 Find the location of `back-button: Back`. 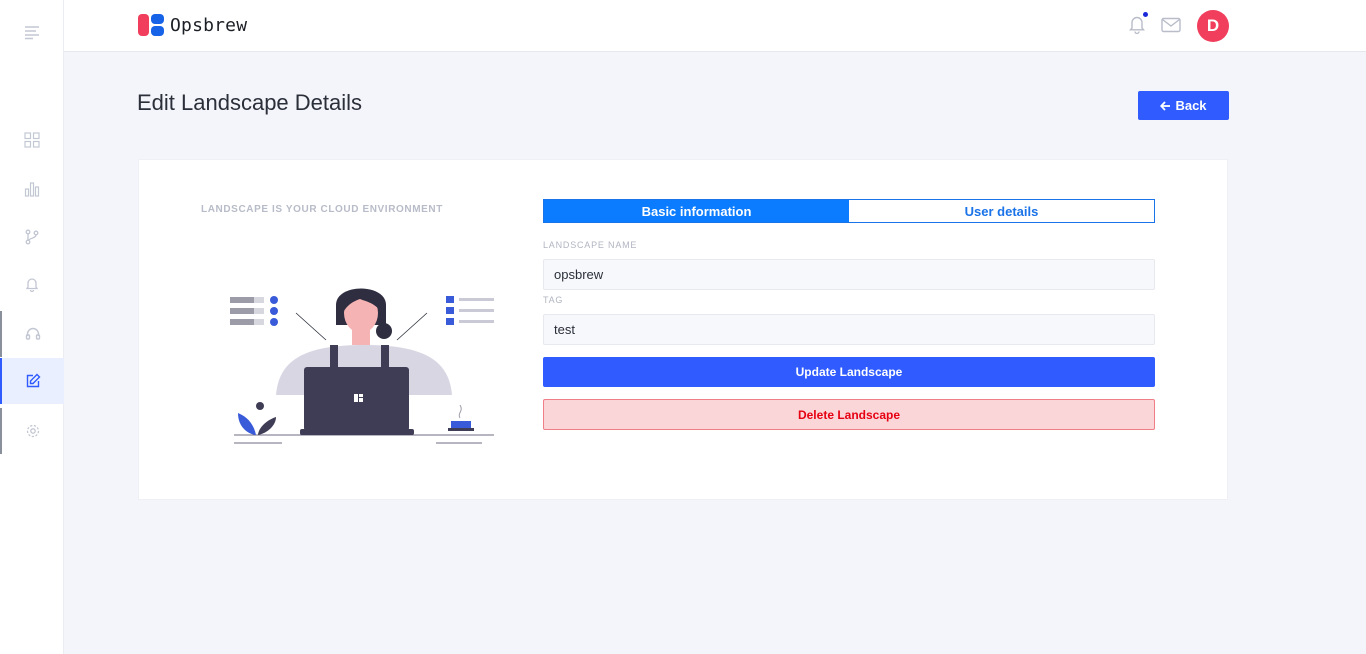

back-button: Back is located at coordinates (1183, 105).